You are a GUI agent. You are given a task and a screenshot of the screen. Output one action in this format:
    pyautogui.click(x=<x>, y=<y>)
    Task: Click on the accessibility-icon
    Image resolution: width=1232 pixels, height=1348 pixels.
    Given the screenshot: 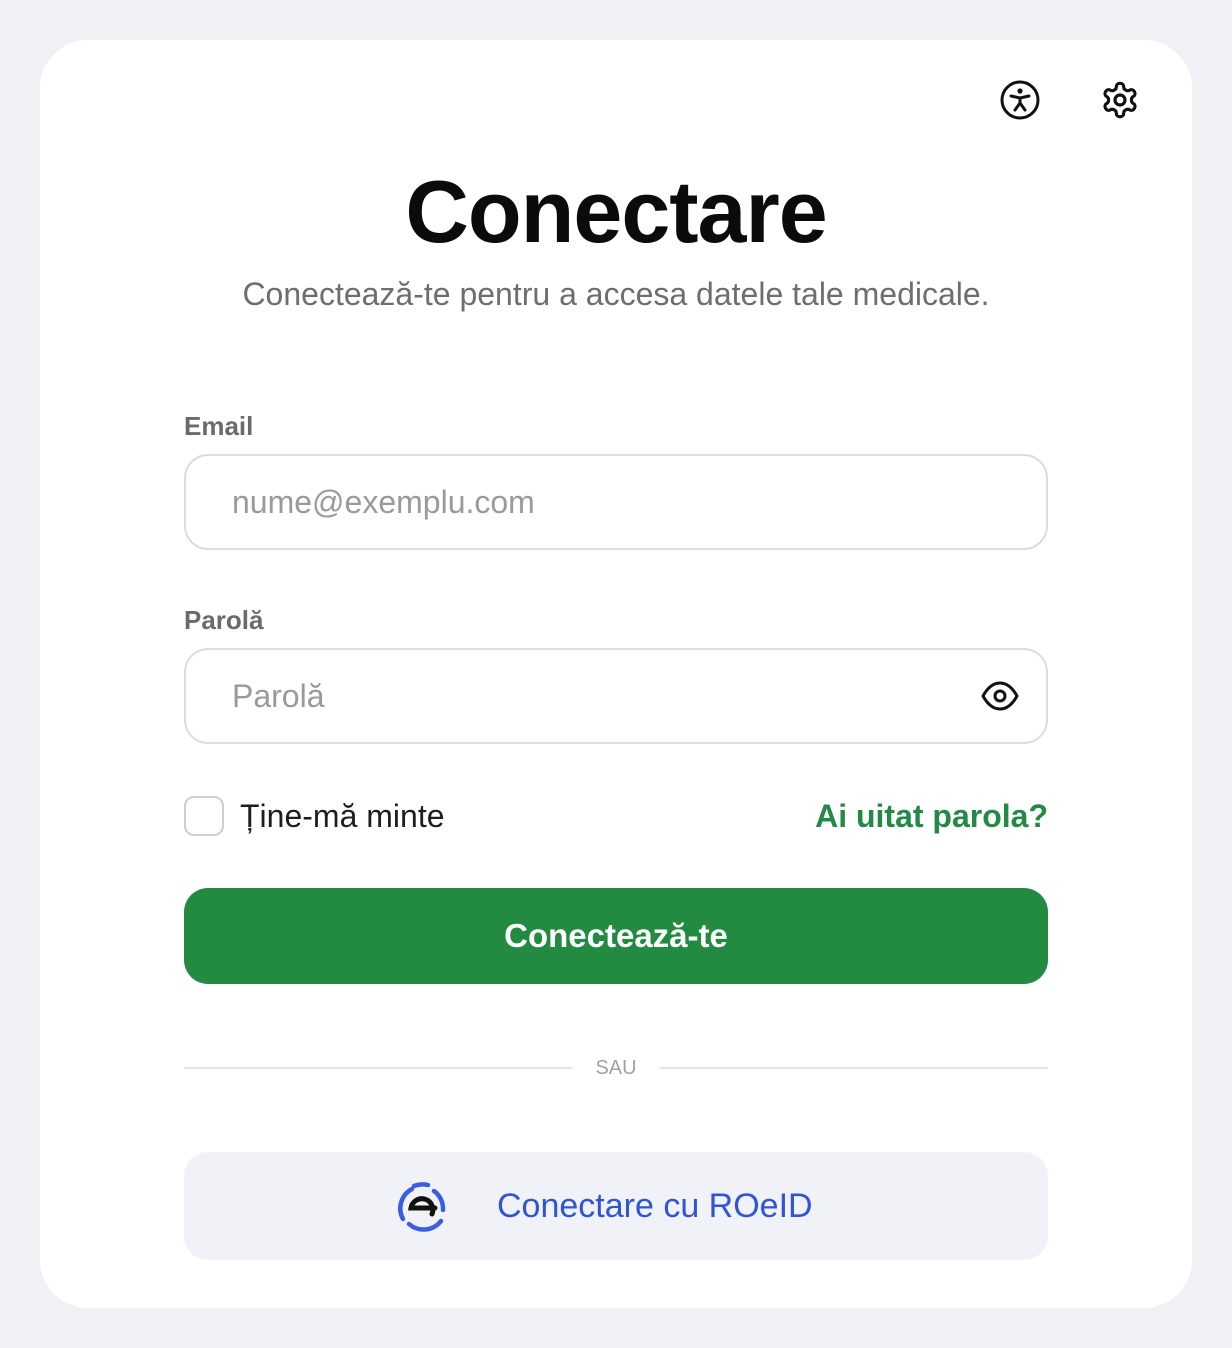 What is the action you would take?
    pyautogui.click(x=1020, y=100)
    